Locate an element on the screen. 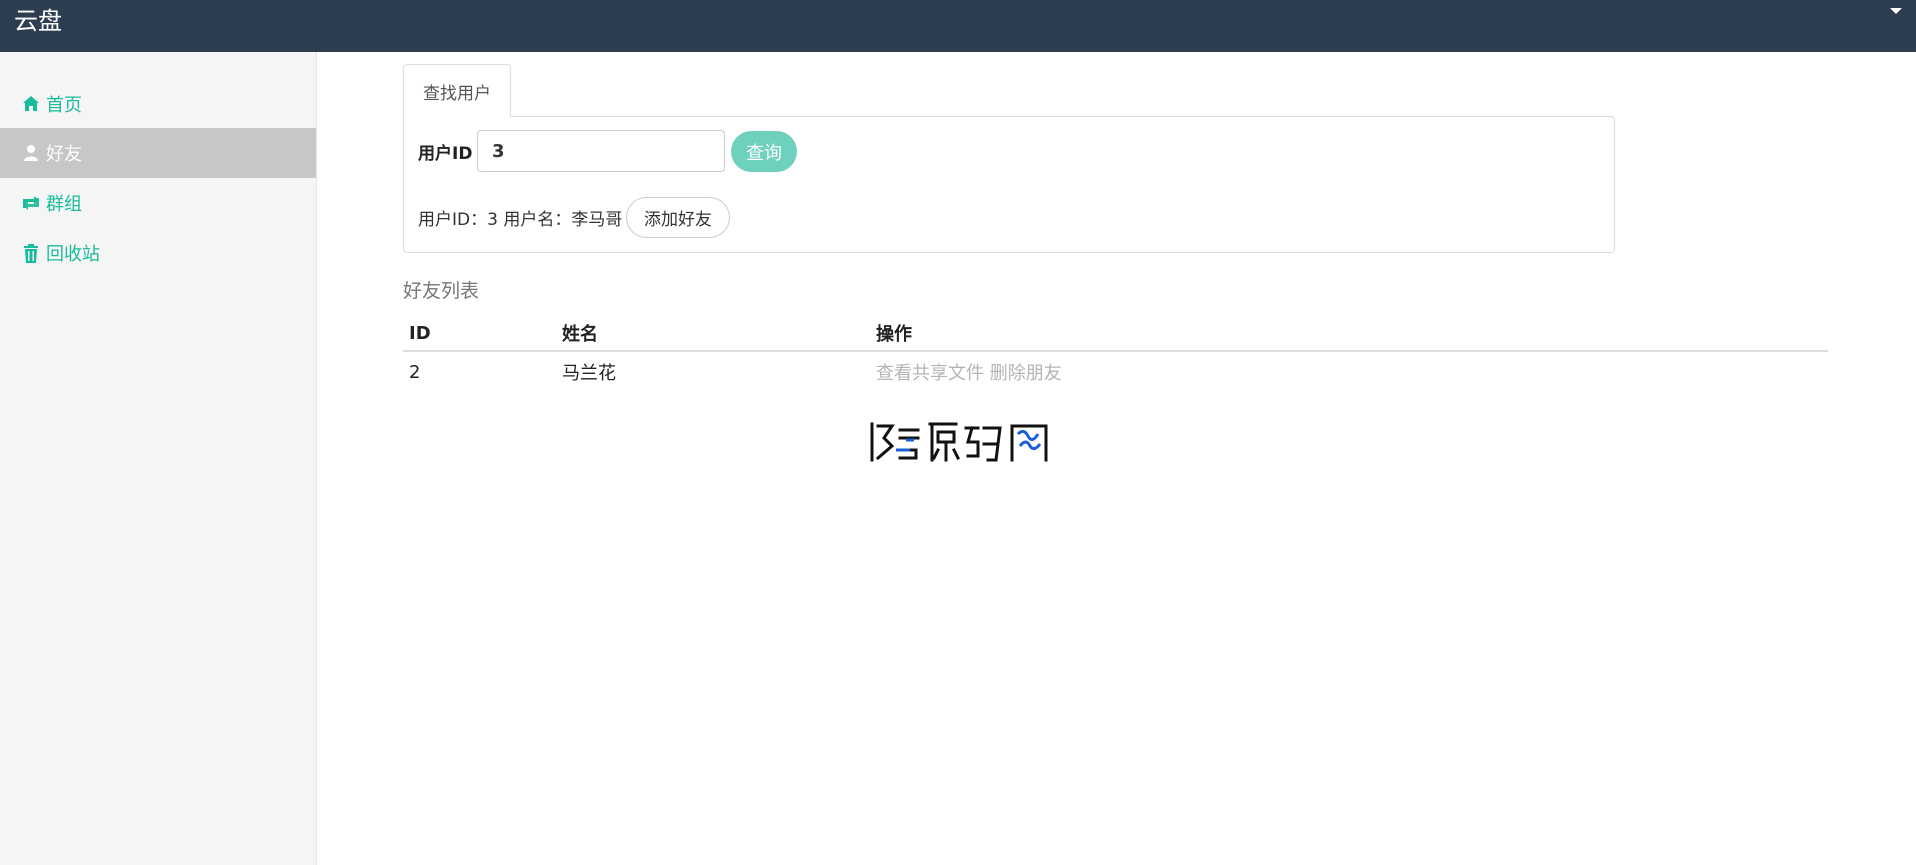 Image resolution: width=1916 pixels, height=865 pixels. friend-name-cell: 马兰花 is located at coordinates (589, 373).